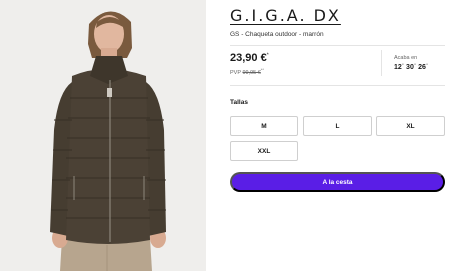 The image size is (475, 271). Describe the element at coordinates (406, 58) in the screenshot. I see `countdown-label: Acaba en` at that location.